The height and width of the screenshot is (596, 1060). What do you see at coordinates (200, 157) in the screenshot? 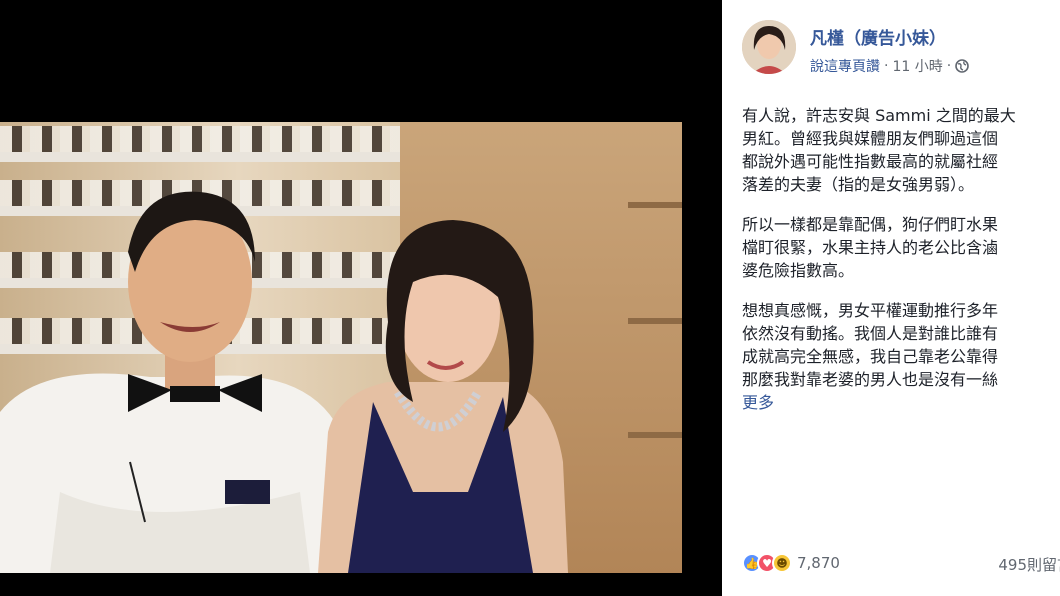
I see `shelf-board` at bounding box center [200, 157].